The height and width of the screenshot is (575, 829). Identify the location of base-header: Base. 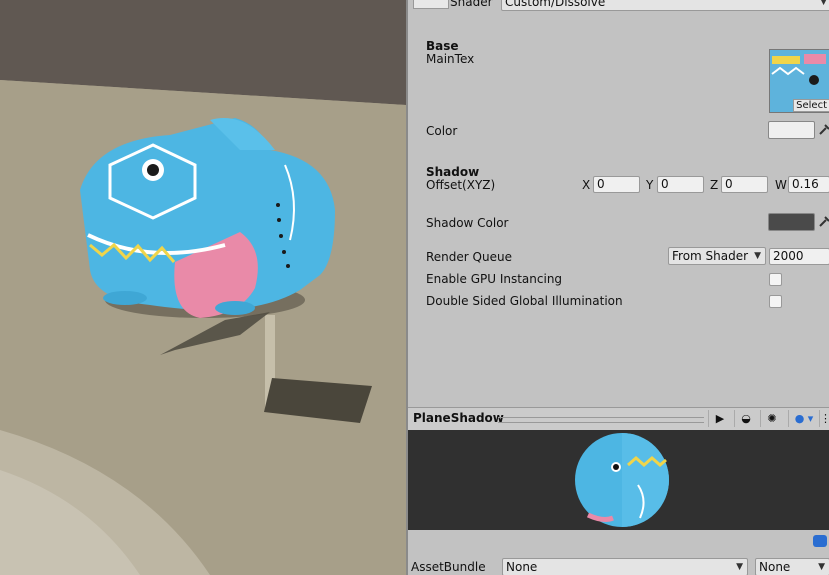
(442, 46).